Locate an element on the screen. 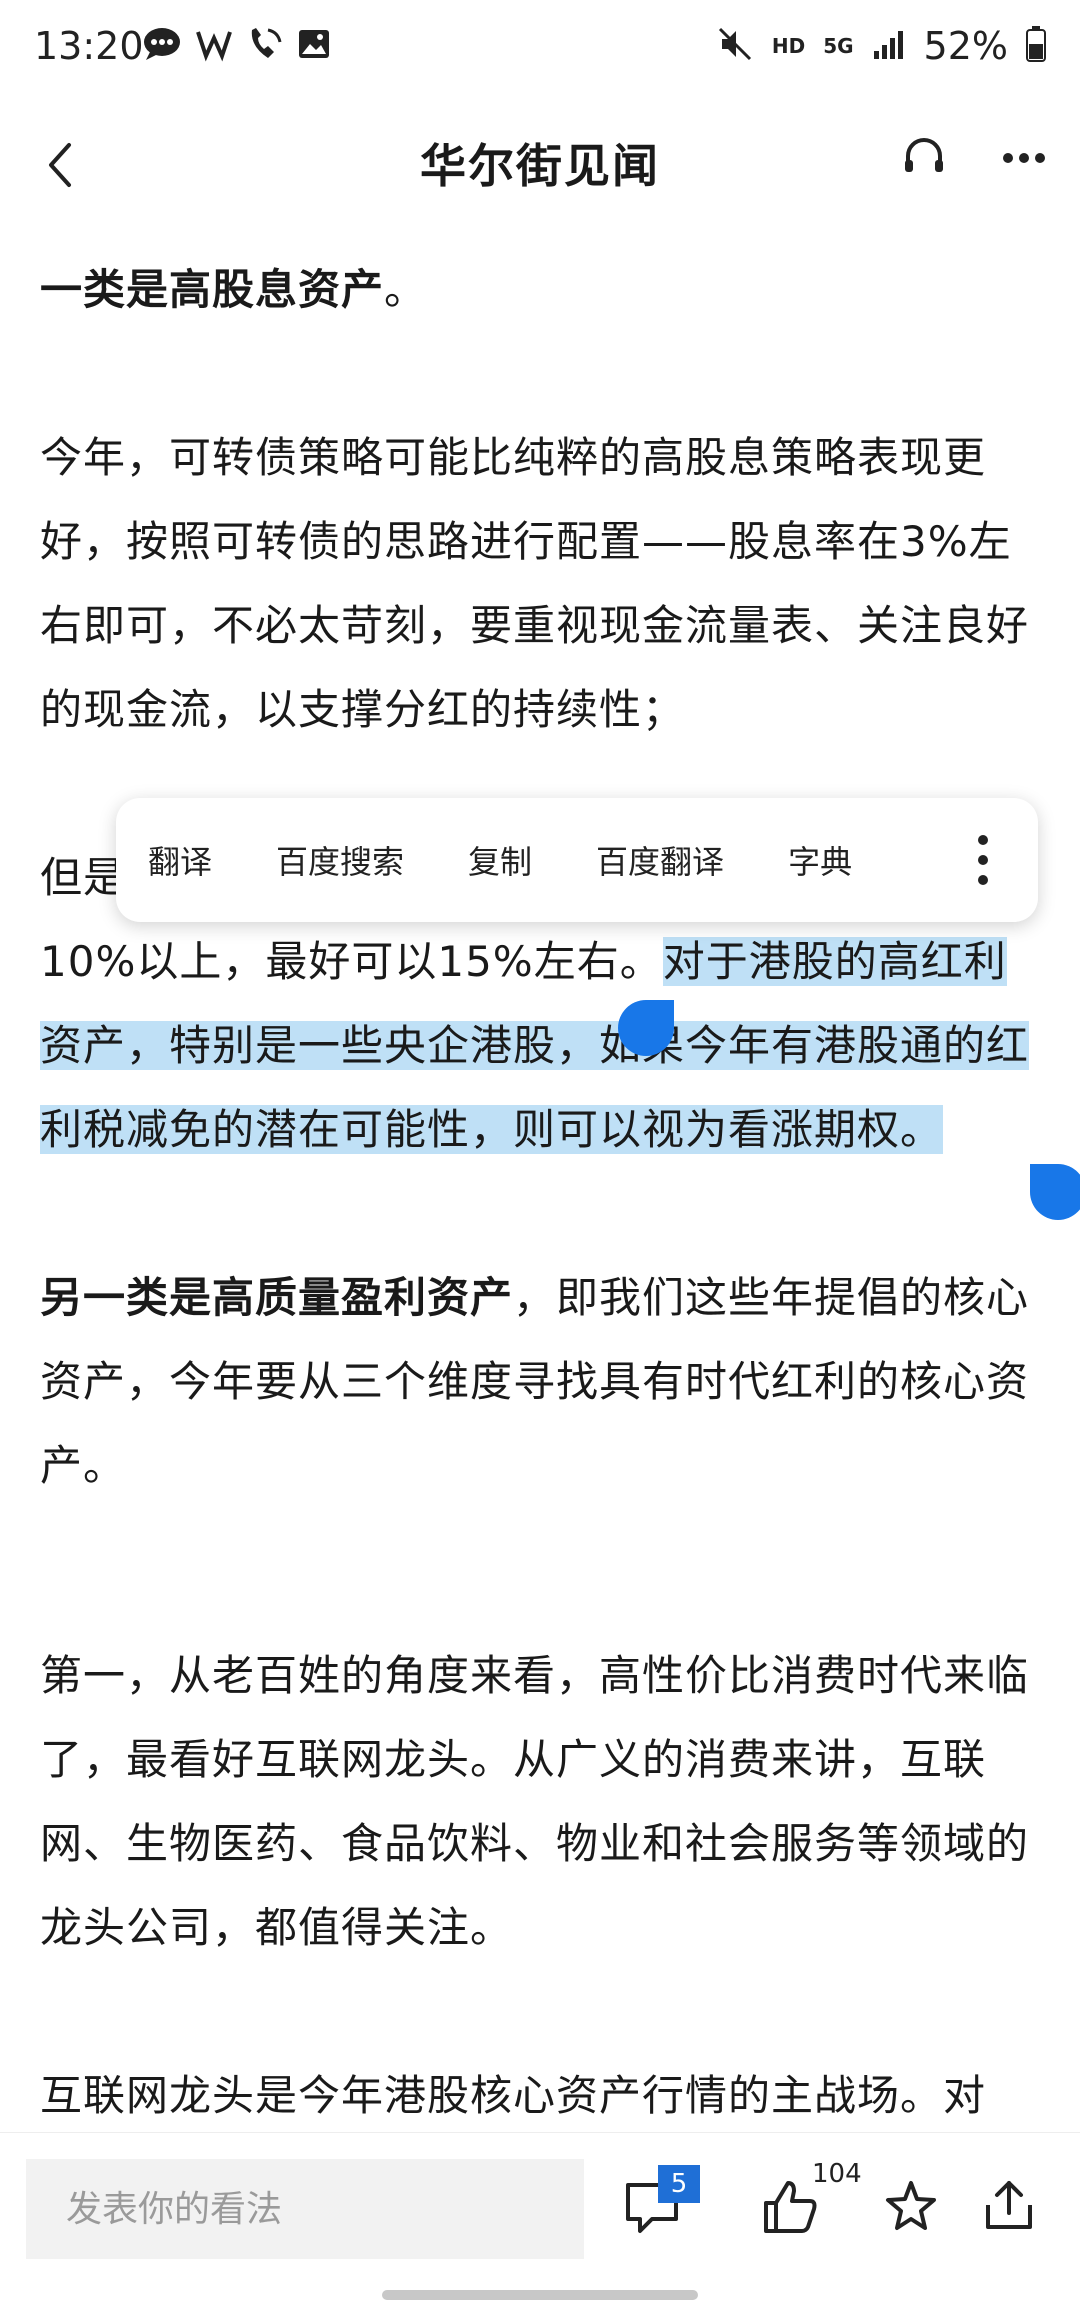 The width and height of the screenshot is (1080, 2317). menu-translate: 翻译 is located at coordinates (180, 860).